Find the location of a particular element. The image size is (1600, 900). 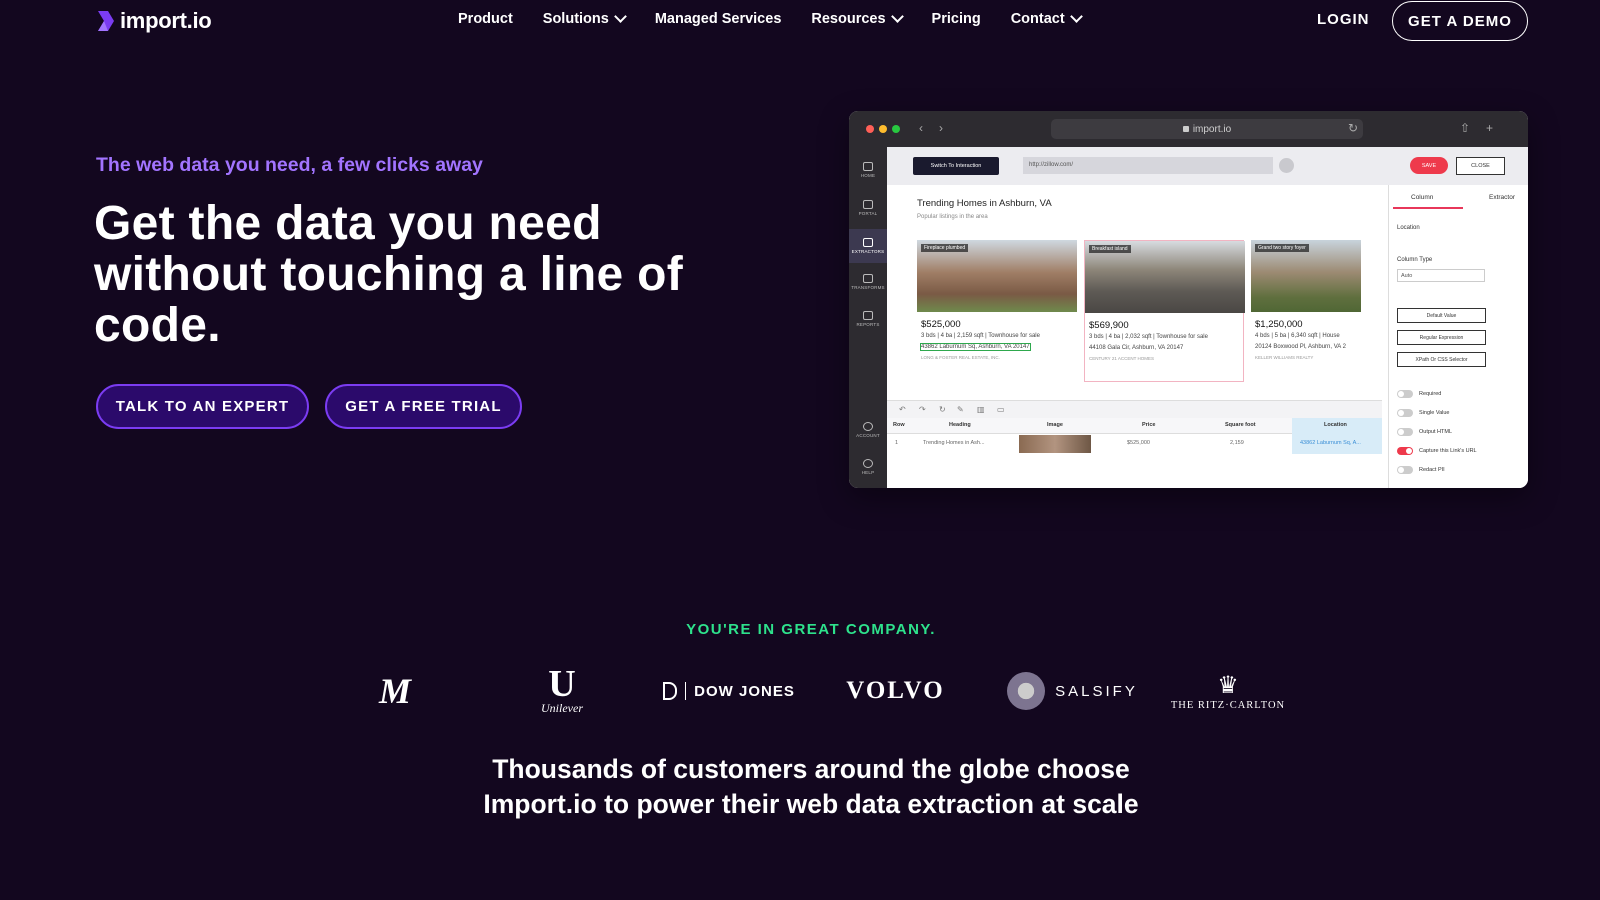

save-button: SAVE is located at coordinates (1429, 165).